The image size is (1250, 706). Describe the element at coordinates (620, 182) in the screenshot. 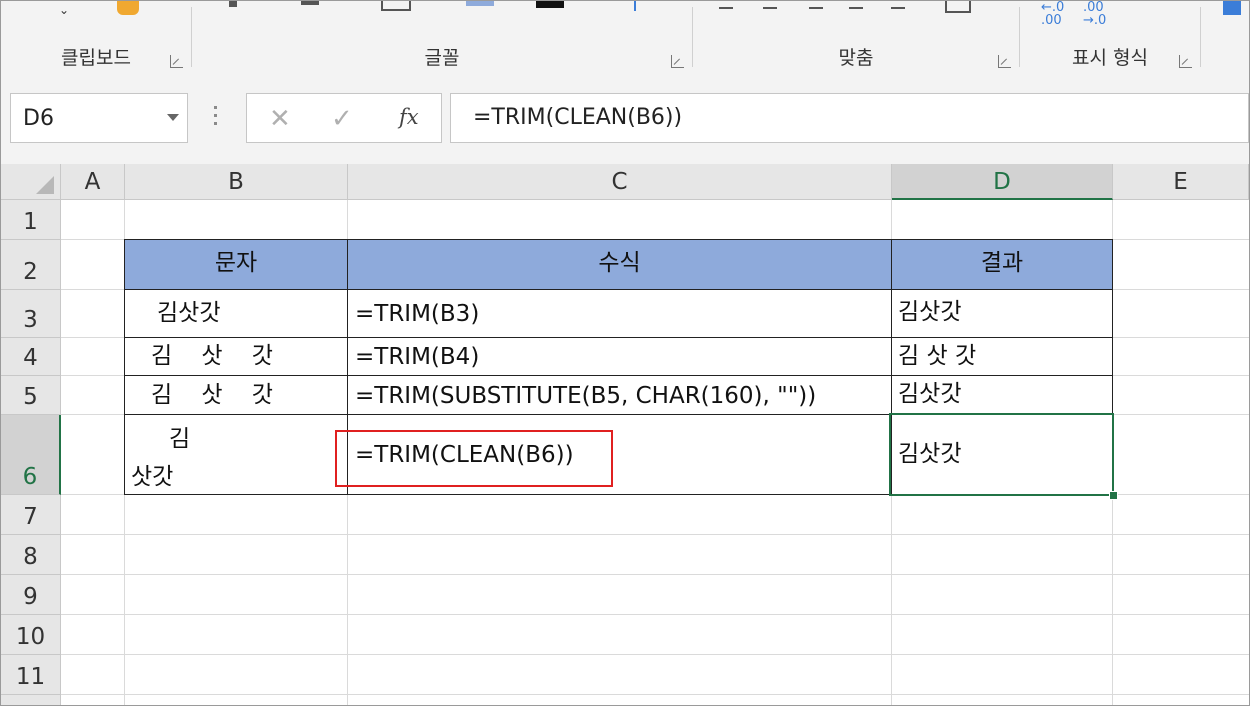

I see `column-header-c: C` at that location.